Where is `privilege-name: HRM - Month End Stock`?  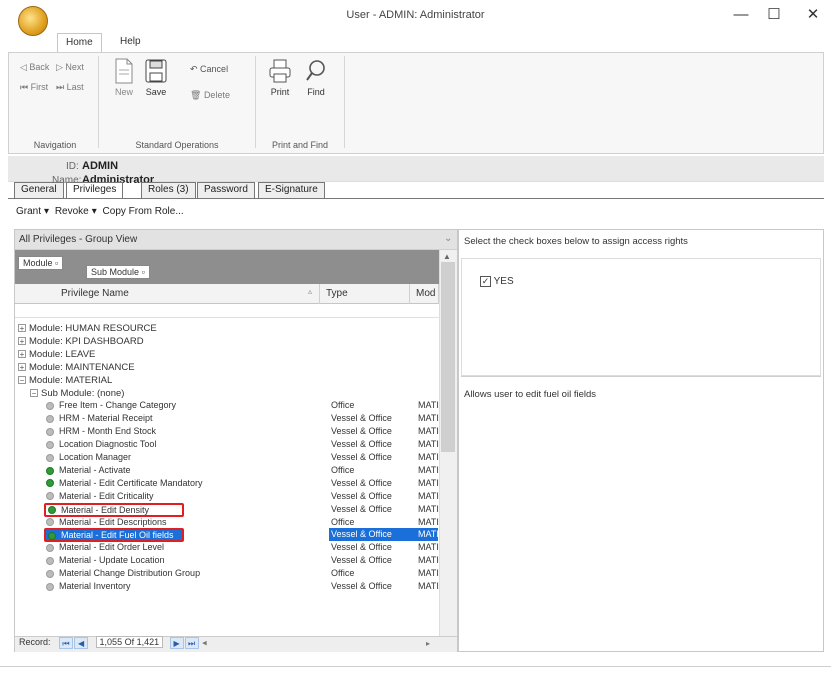 privilege-name: HRM - Month End Stock is located at coordinates (108, 431).